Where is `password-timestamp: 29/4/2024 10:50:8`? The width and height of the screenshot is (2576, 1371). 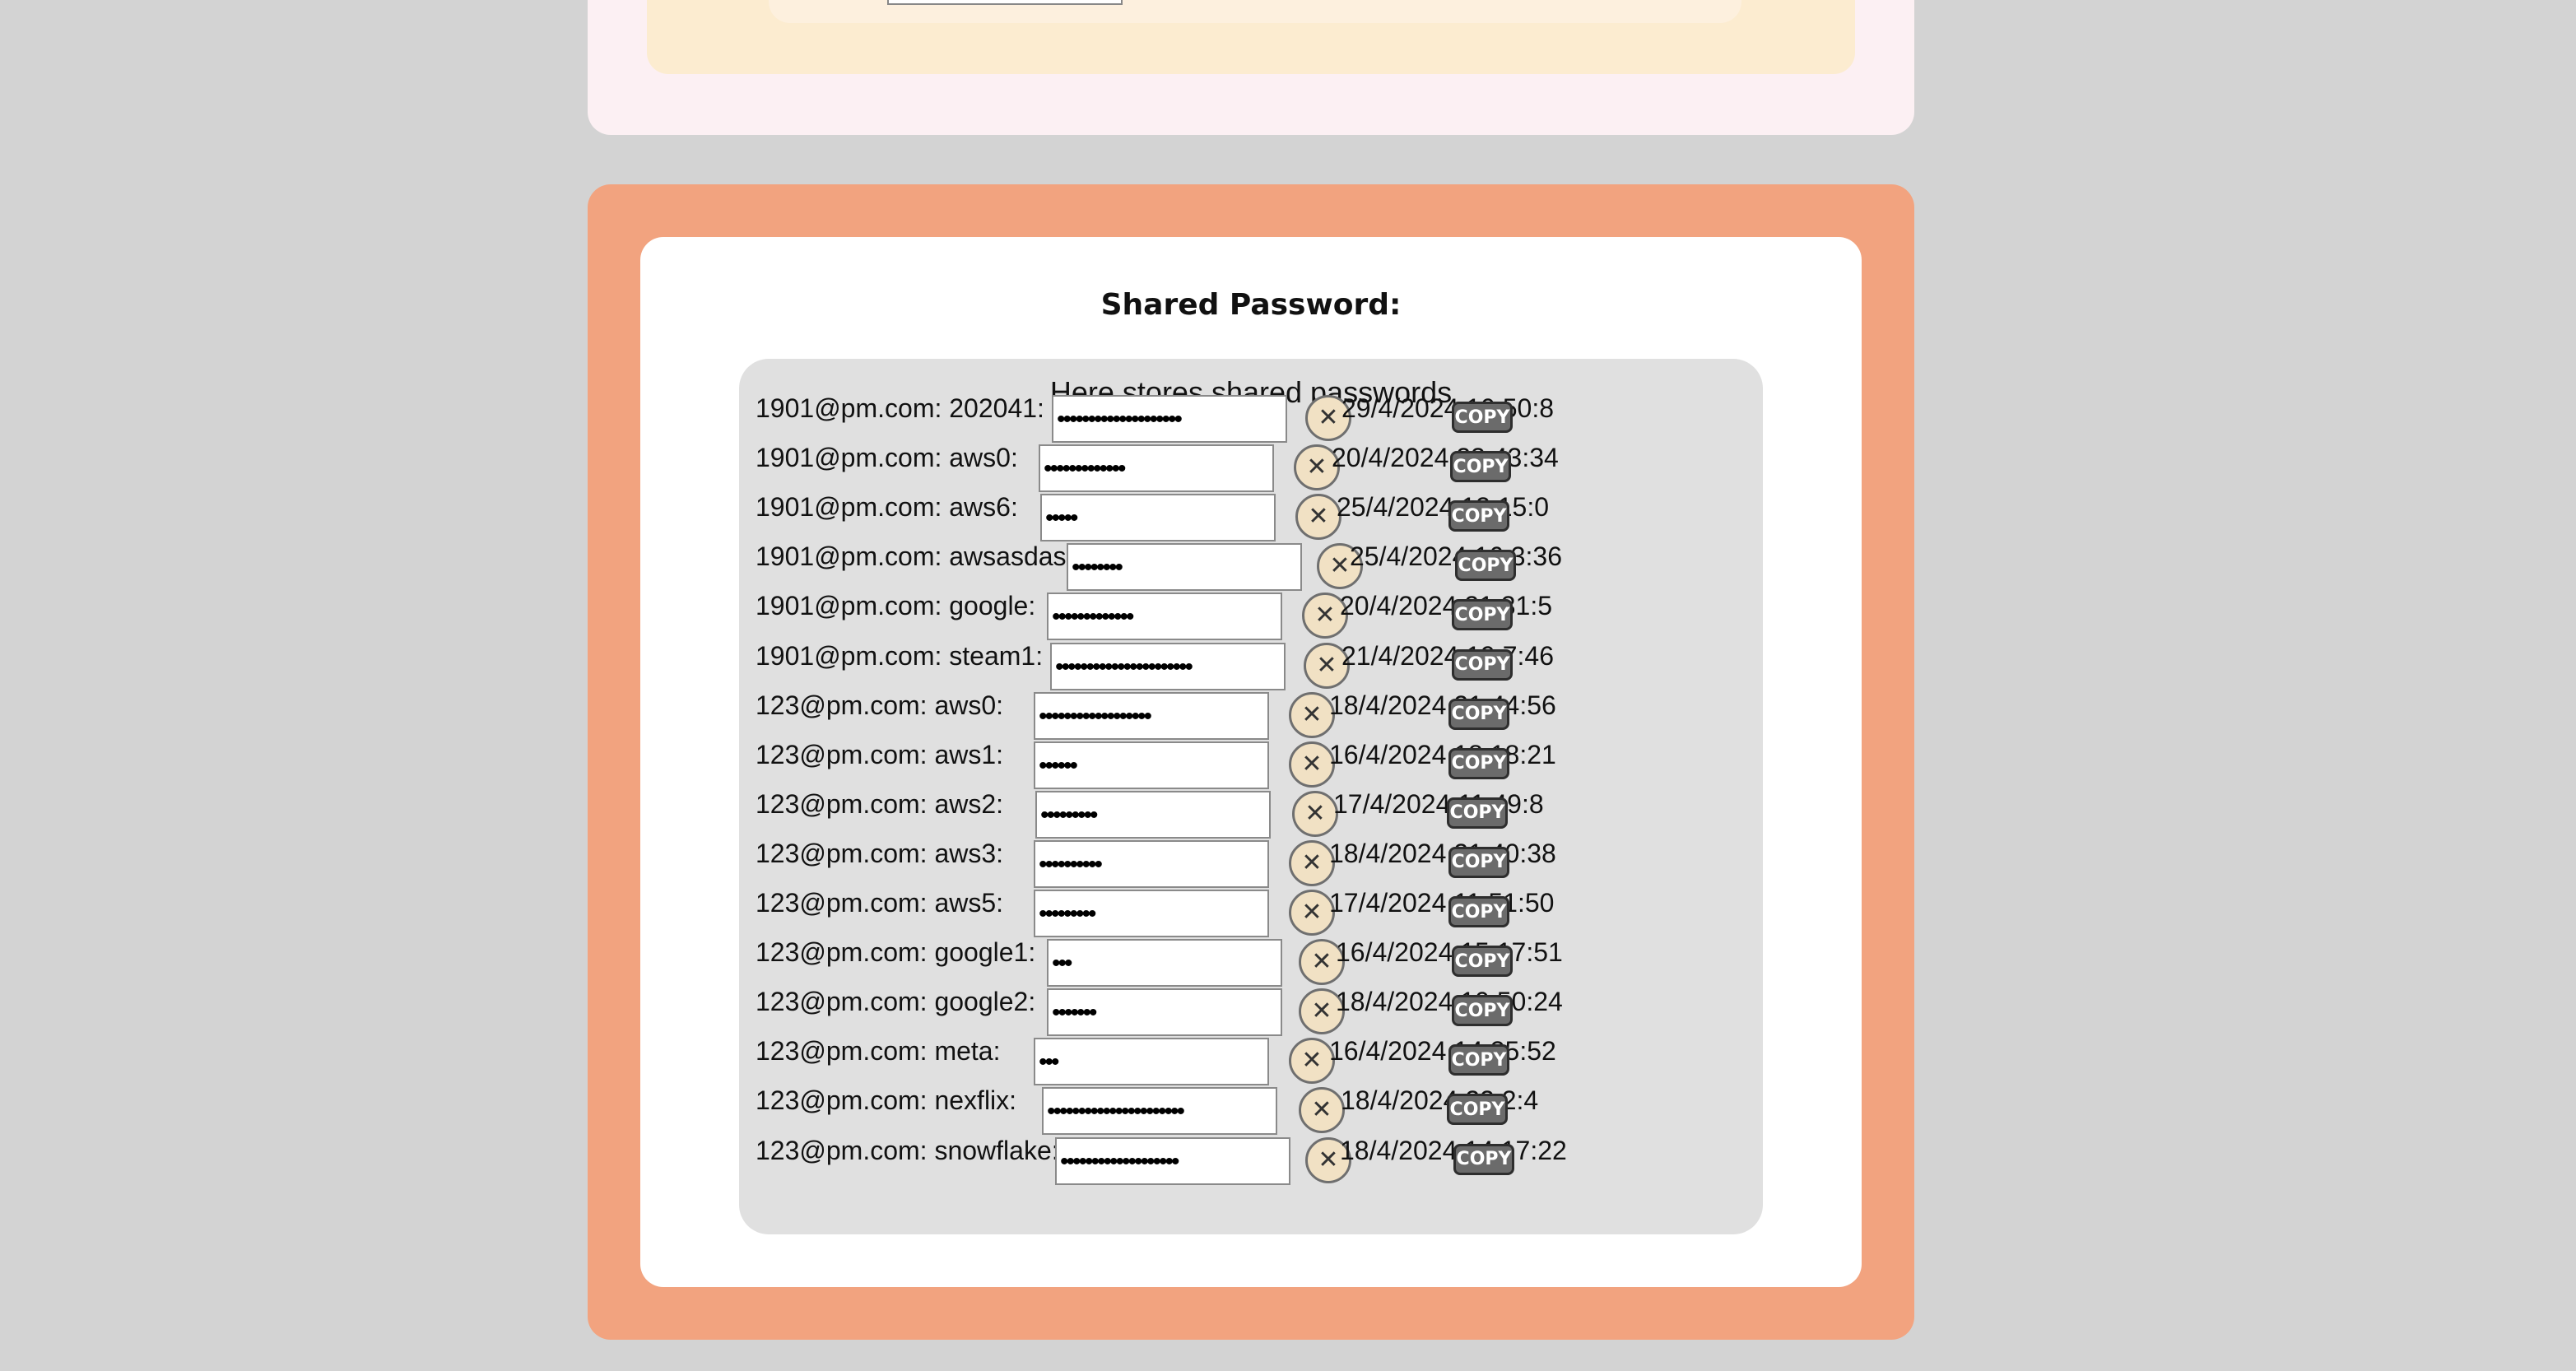
password-timestamp: 29/4/2024 10:50:8 is located at coordinates (1448, 408).